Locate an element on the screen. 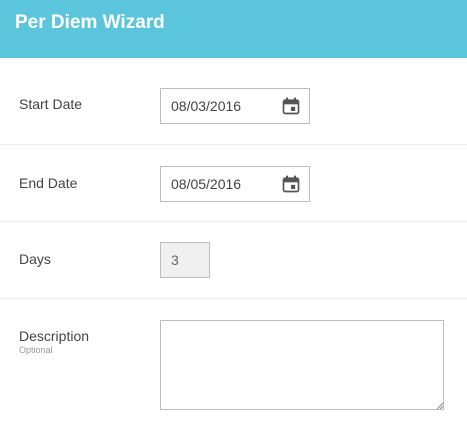 This screenshot has height=429, width=467. end-date-label: End Date is located at coordinates (48, 183).